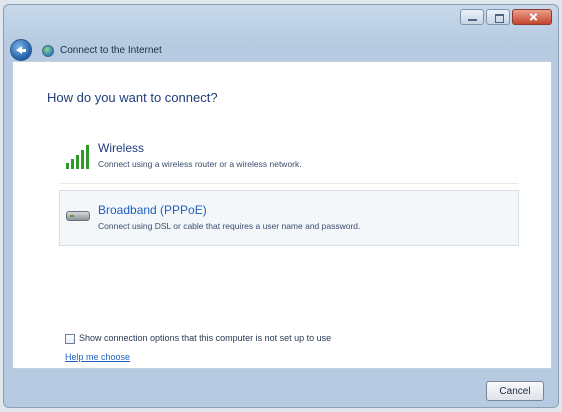  What do you see at coordinates (152, 210) in the screenshot?
I see `option-broadband-title: Broadband (PPPoE)` at bounding box center [152, 210].